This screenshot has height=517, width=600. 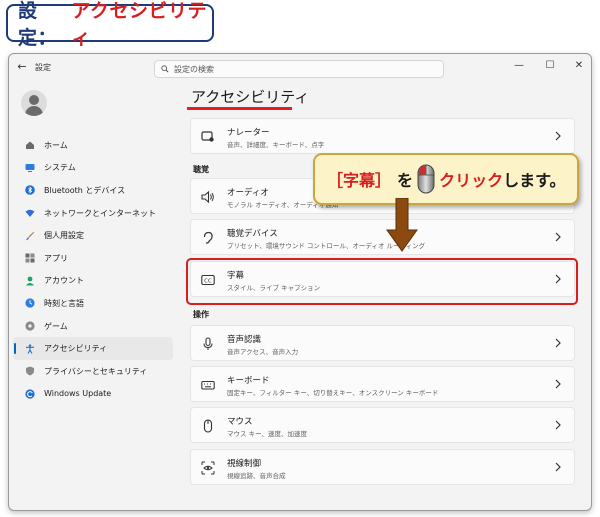 What do you see at coordinates (76, 349) in the screenshot?
I see `sidebar-item-label: アクセシビリティ` at bounding box center [76, 349].